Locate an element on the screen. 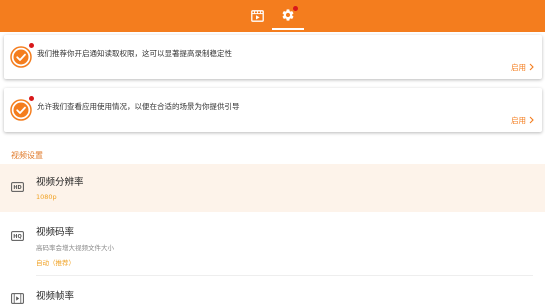 Image resolution: width=545 pixels, height=307 pixels. setting-value: 自动（推荐） is located at coordinates (55, 263).